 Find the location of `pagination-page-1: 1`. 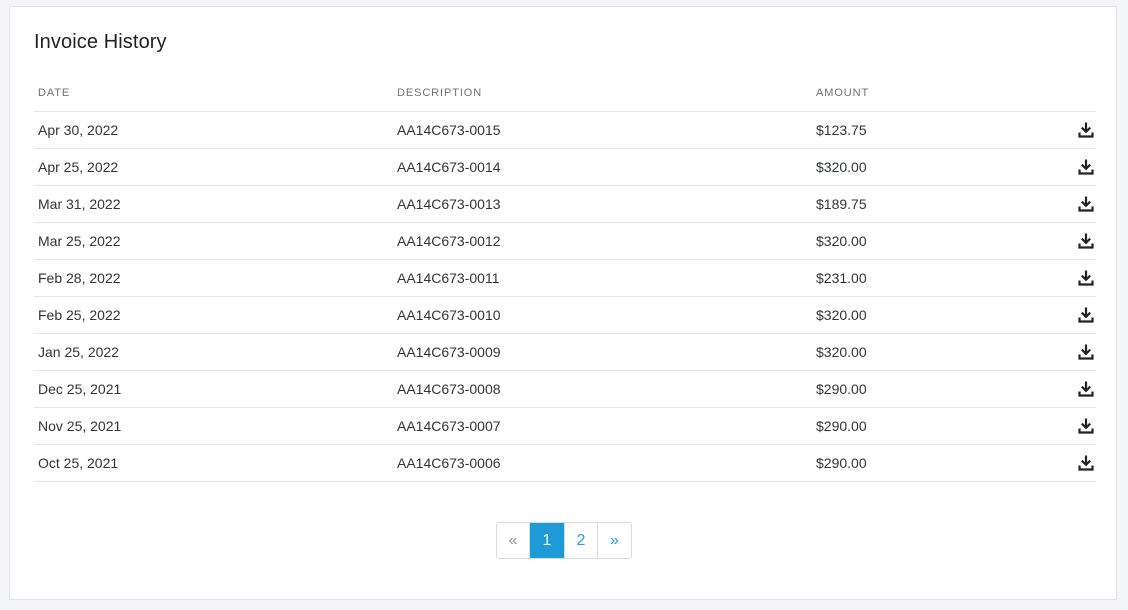

pagination-page-1: 1 is located at coordinates (547, 540).